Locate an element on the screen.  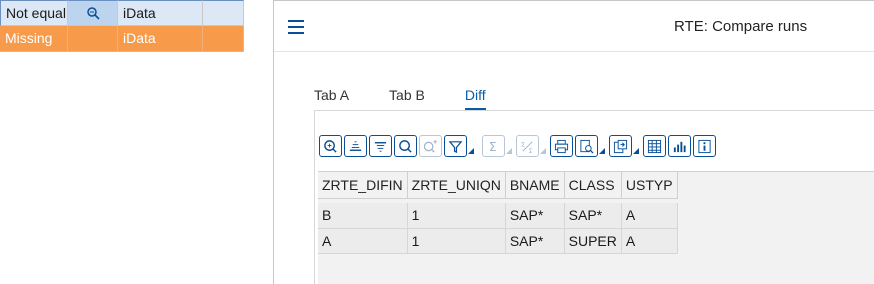
alv-toolbar: Σ ΣΣ is located at coordinates (518, 146).